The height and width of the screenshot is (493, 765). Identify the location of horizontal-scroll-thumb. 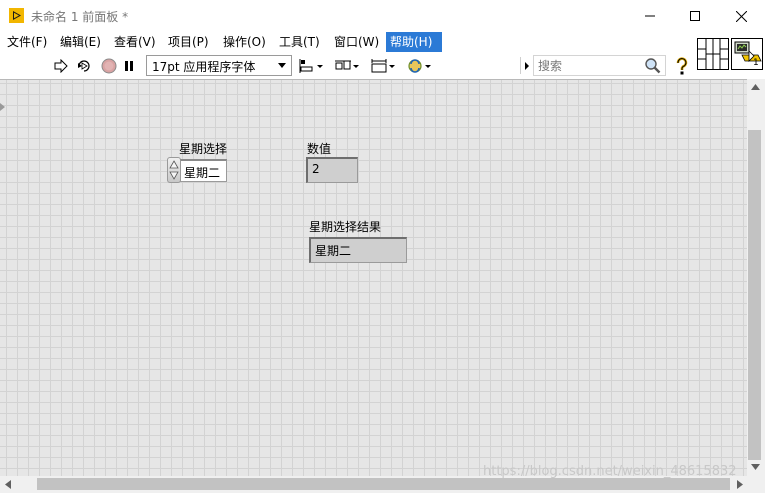
(383, 484).